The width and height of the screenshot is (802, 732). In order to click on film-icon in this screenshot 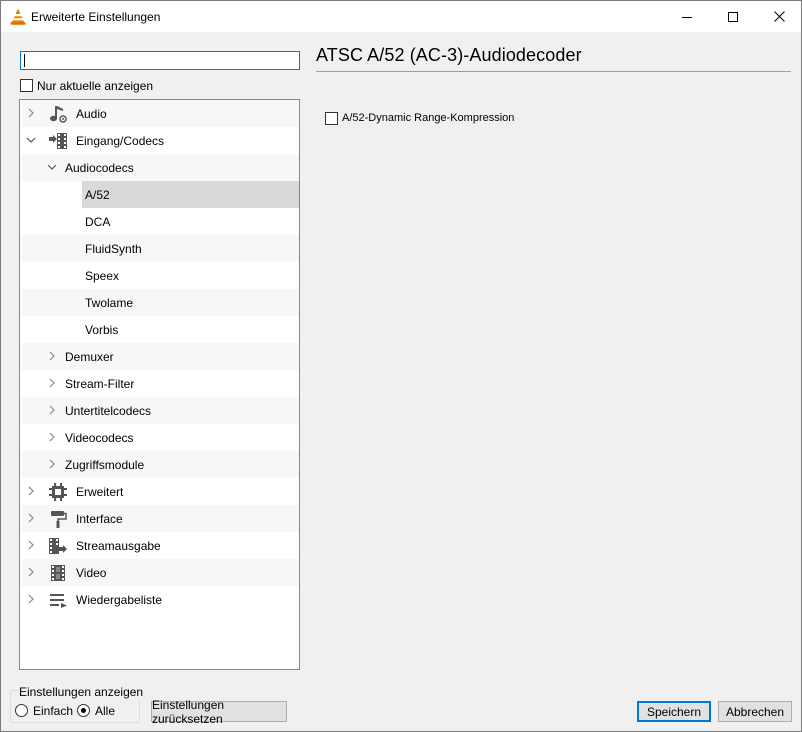, I will do `click(58, 573)`.